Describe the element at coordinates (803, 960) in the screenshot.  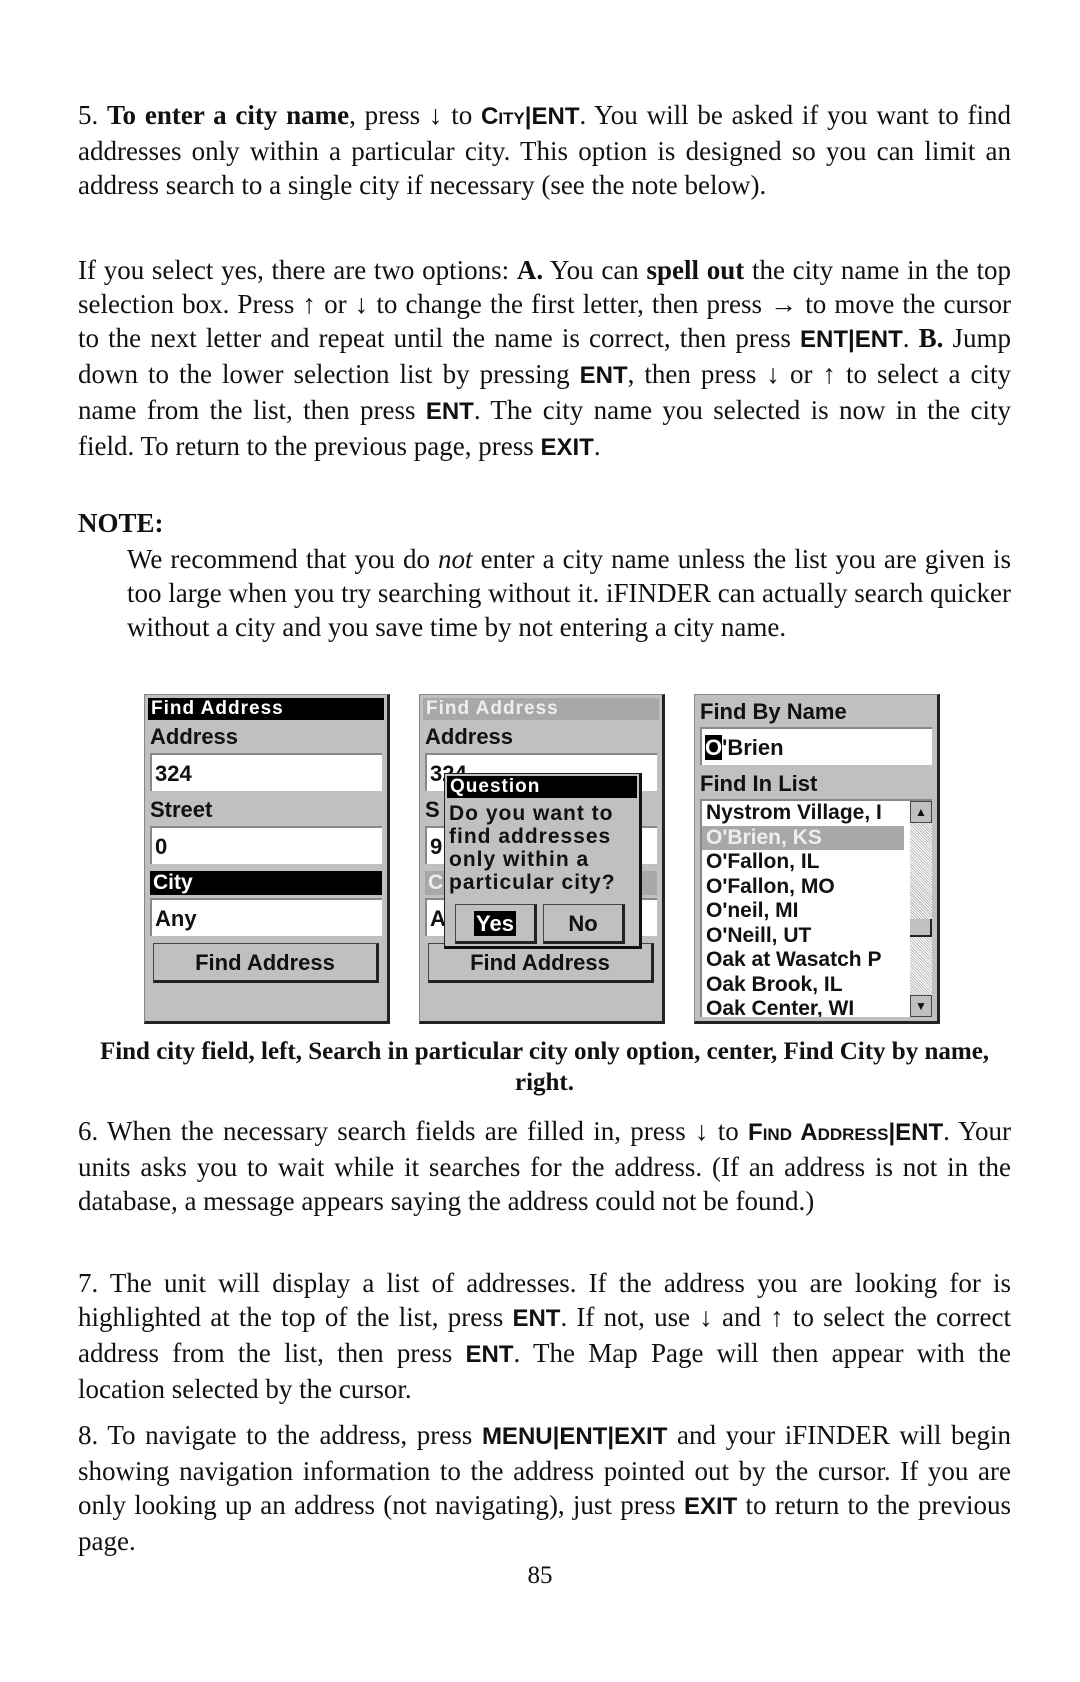
I see `city-list-item: Oak at Wasatch P` at that location.